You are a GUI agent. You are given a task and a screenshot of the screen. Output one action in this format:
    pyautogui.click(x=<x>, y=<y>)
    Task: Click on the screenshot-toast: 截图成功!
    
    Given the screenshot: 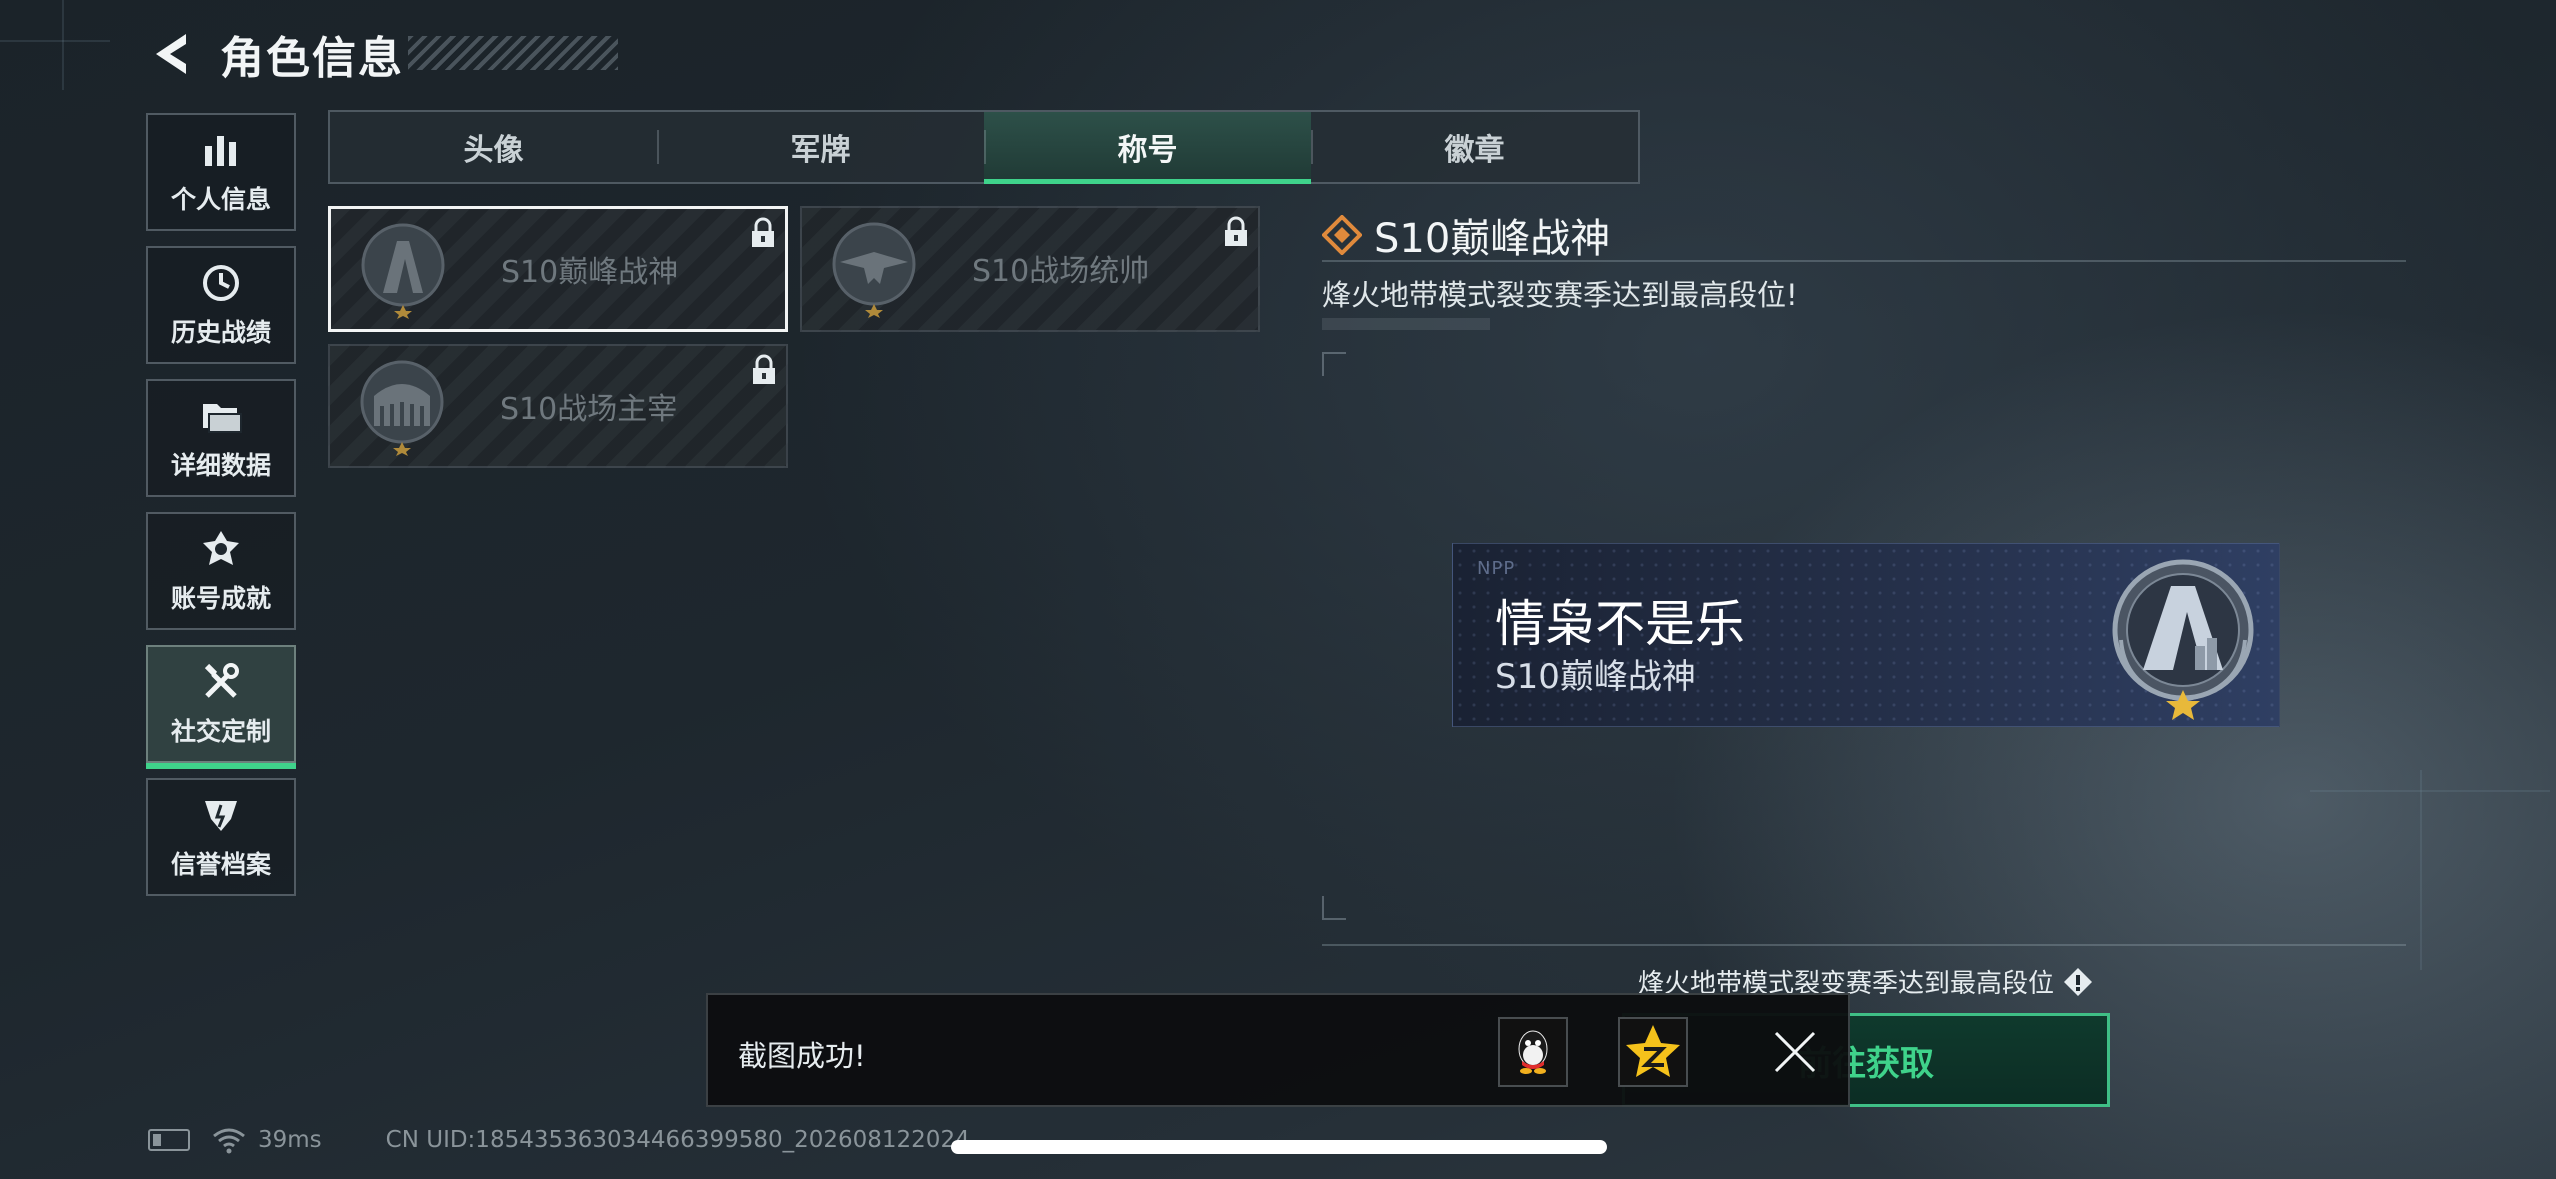 What is the action you would take?
    pyautogui.click(x=1278, y=1050)
    